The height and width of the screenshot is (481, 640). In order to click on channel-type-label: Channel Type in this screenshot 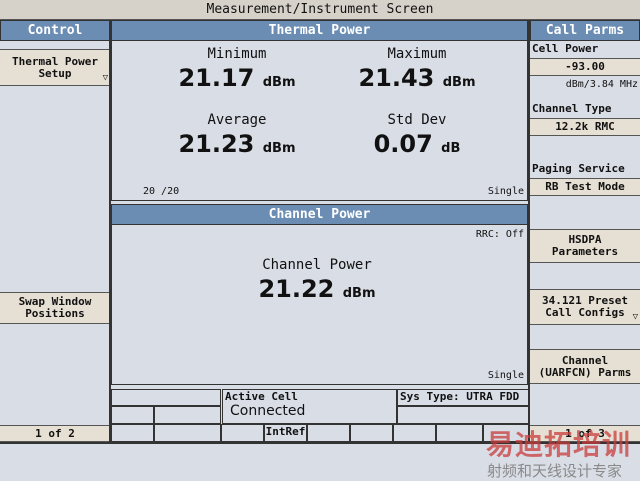, I will do `click(572, 108)`.